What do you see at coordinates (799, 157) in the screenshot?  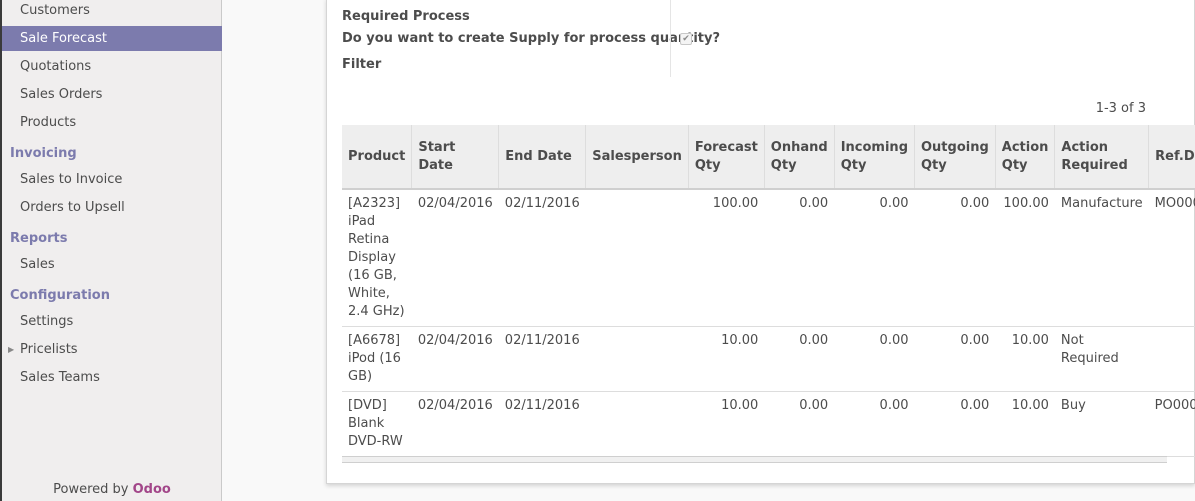 I see `col-onhand-qty: Onhand Qty` at bounding box center [799, 157].